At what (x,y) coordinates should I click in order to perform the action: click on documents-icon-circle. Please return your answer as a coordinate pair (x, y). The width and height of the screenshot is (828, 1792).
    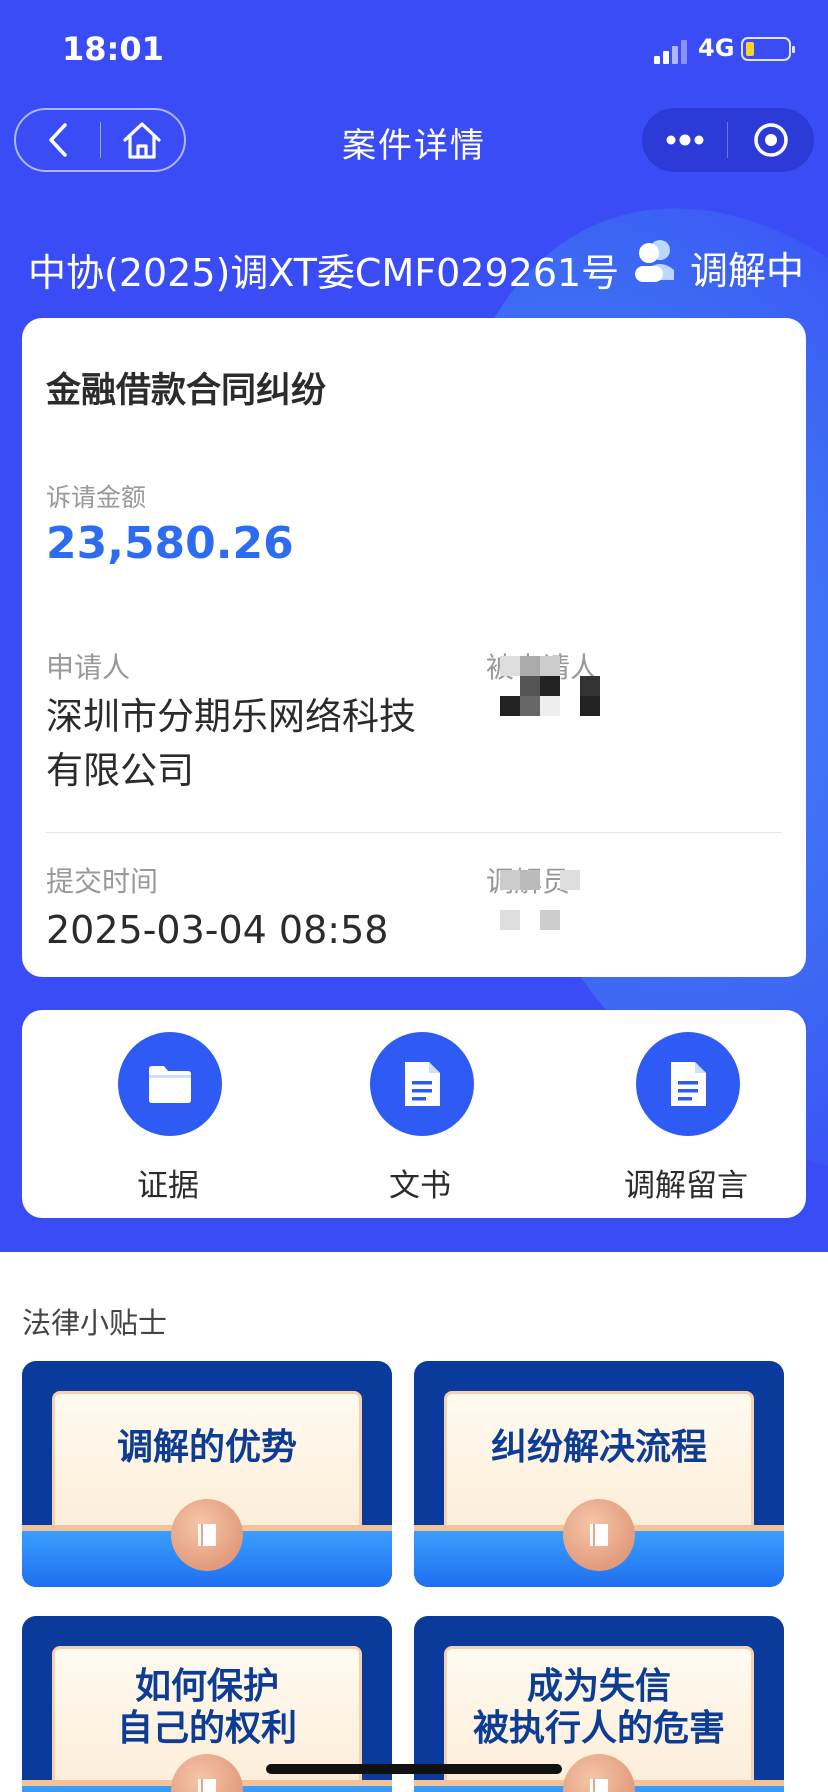
    Looking at the image, I should click on (422, 1084).